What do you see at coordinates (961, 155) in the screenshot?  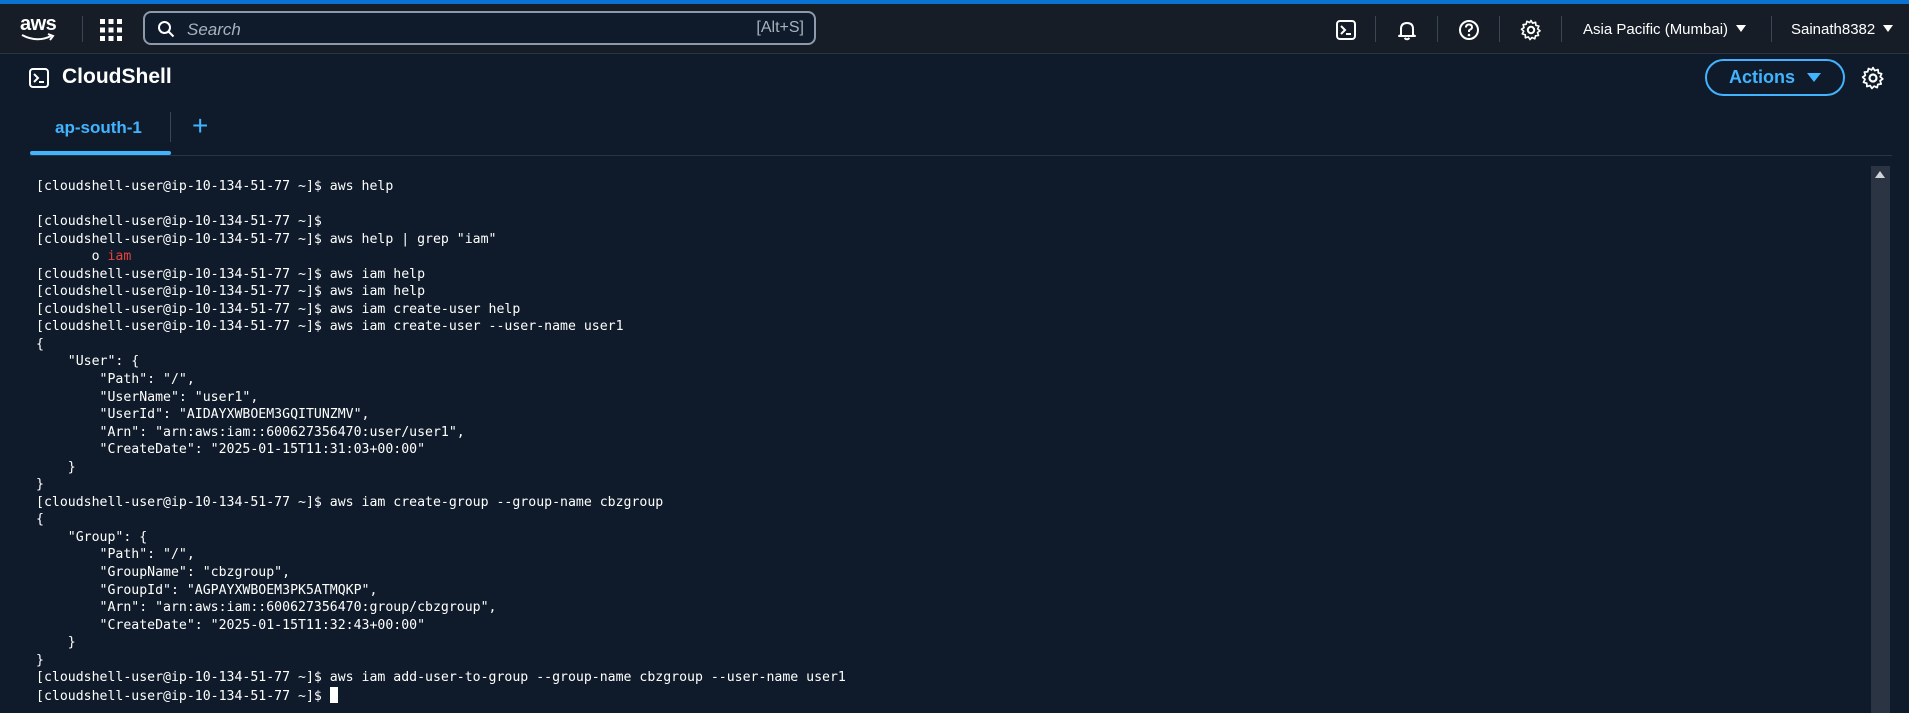 I see `header-divider` at bounding box center [961, 155].